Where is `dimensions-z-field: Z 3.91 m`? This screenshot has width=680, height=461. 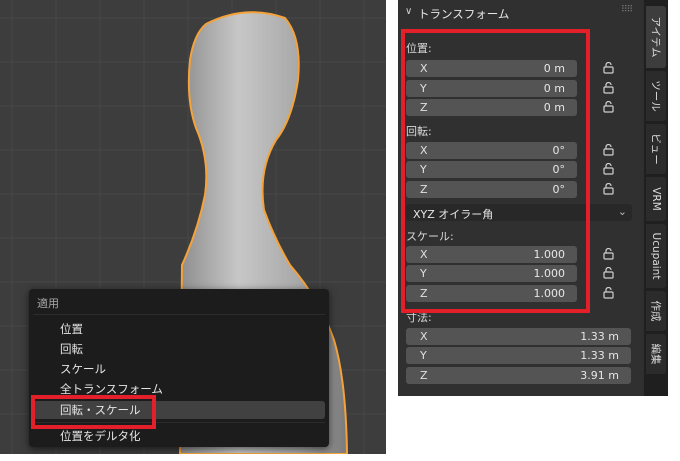
dimensions-z-field: Z 3.91 m is located at coordinates (518, 375).